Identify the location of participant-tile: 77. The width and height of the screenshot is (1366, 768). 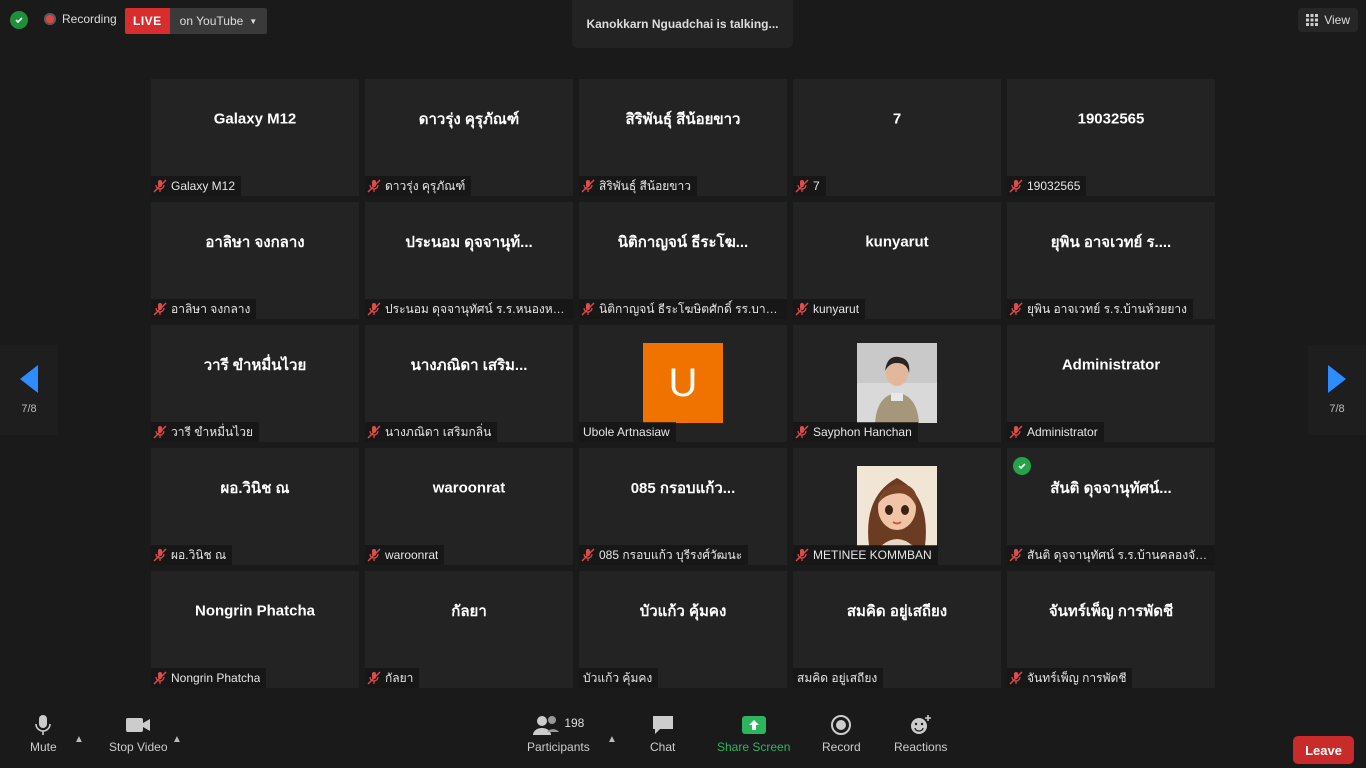
(897, 137).